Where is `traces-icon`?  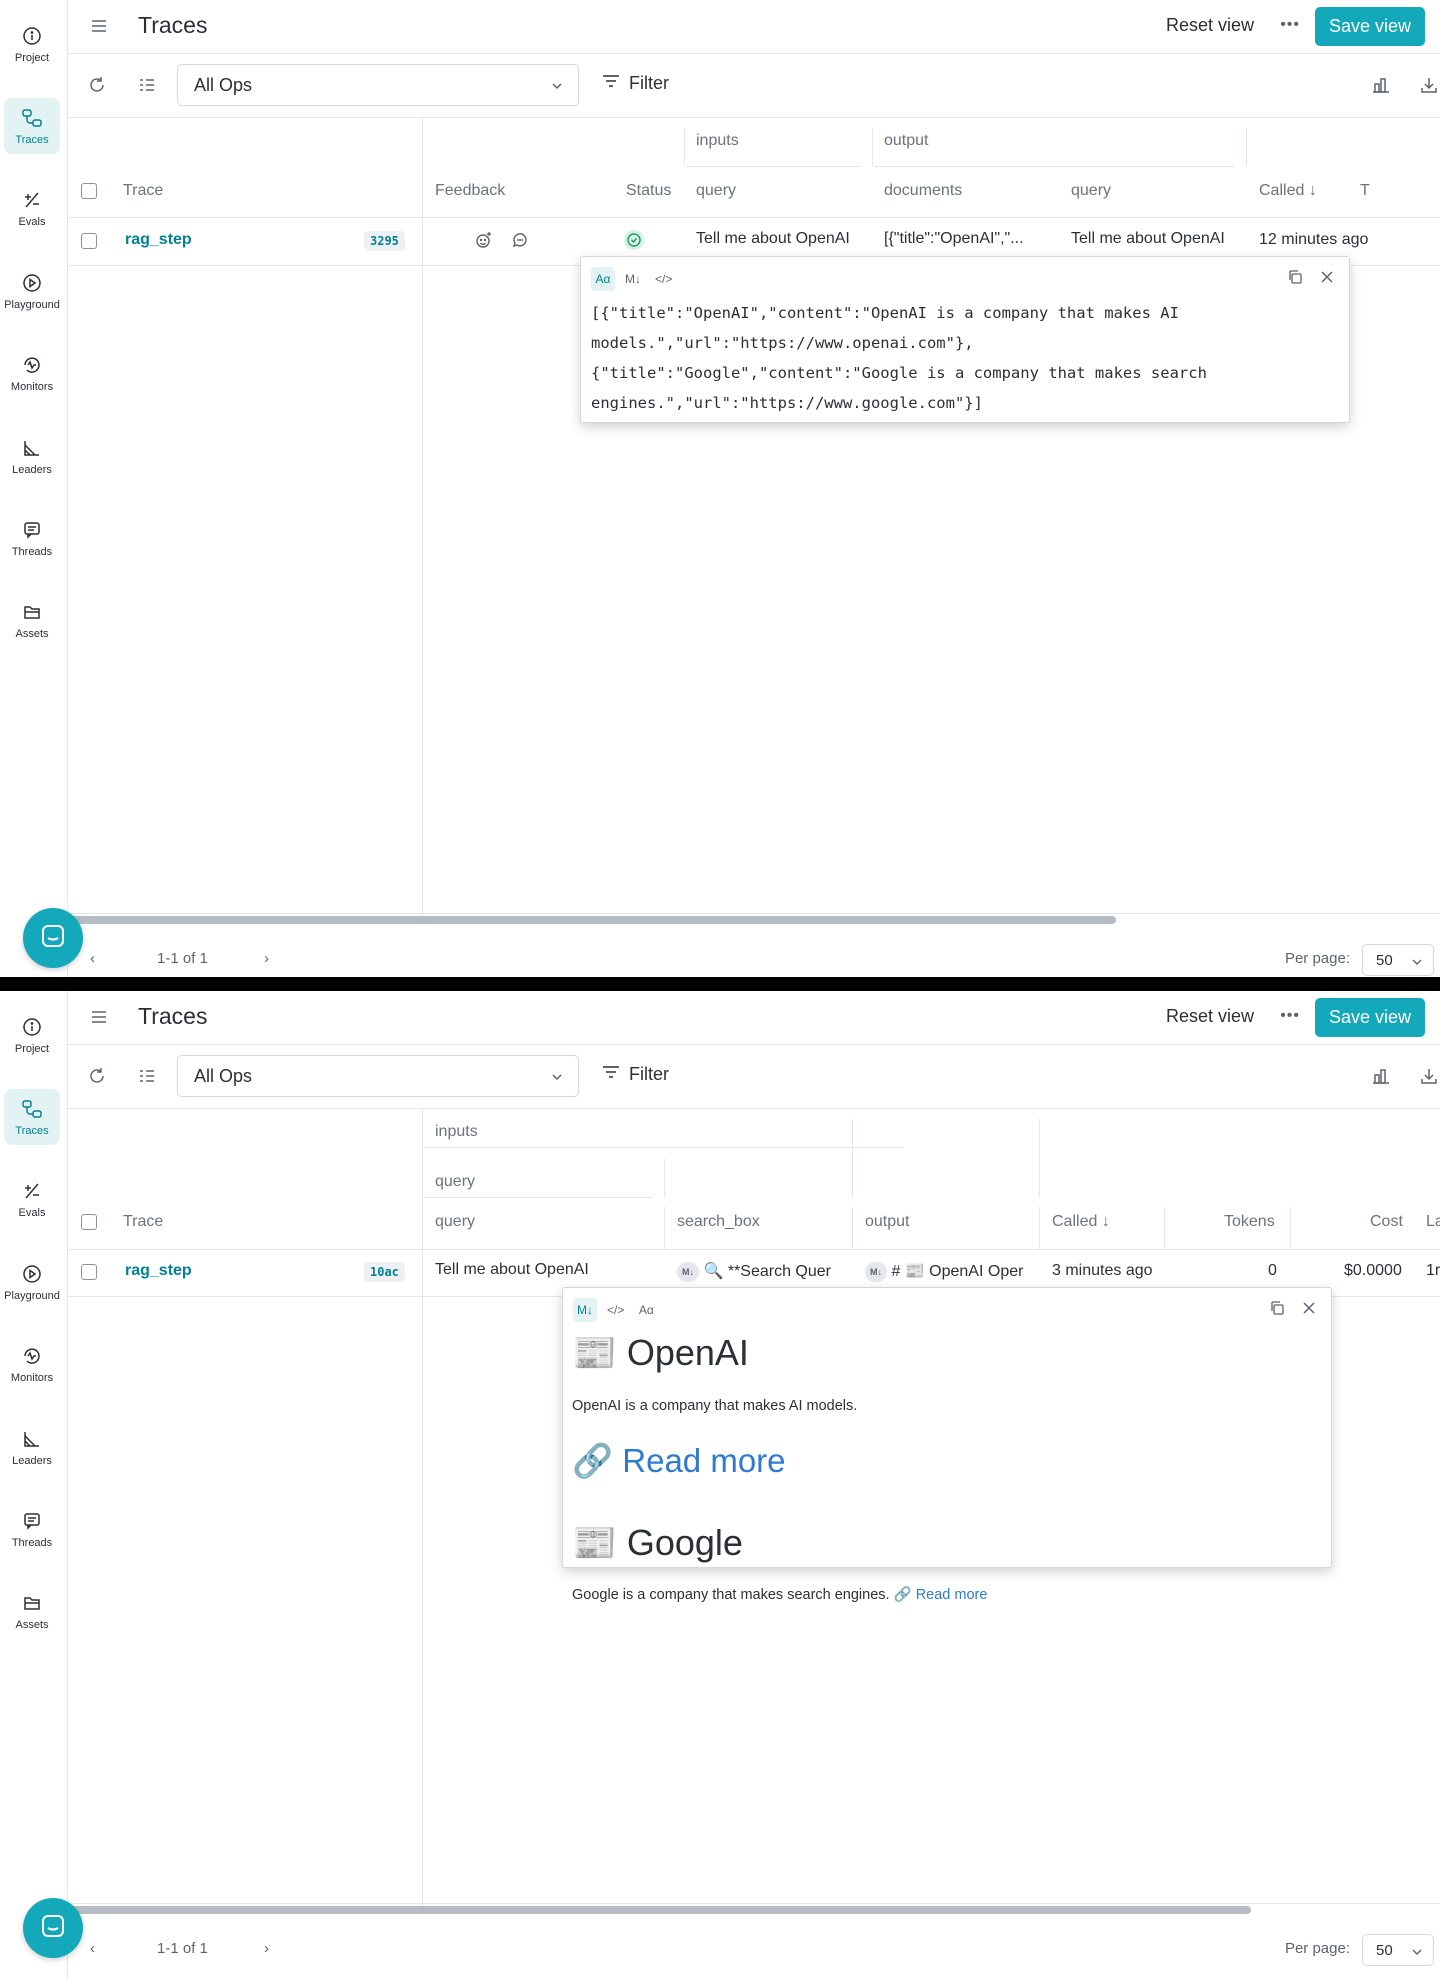 traces-icon is located at coordinates (32, 118).